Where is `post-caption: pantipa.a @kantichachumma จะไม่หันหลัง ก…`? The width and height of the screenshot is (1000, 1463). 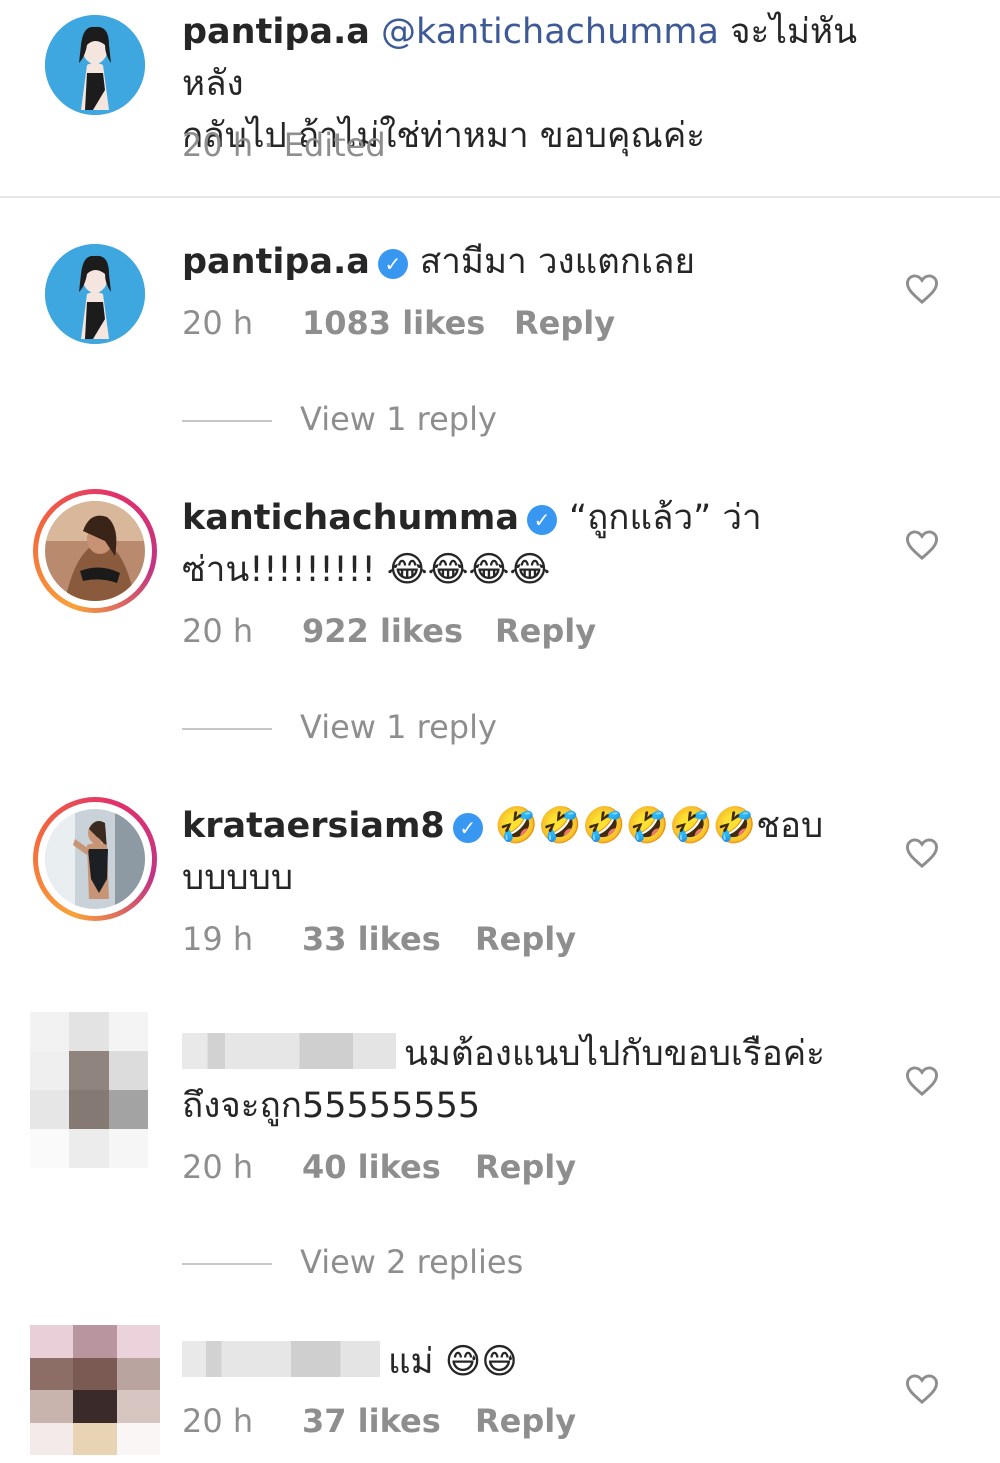 post-caption: pantipa.a @kantichachumma จะไม่หันหลัง ก… is located at coordinates (500, 99).